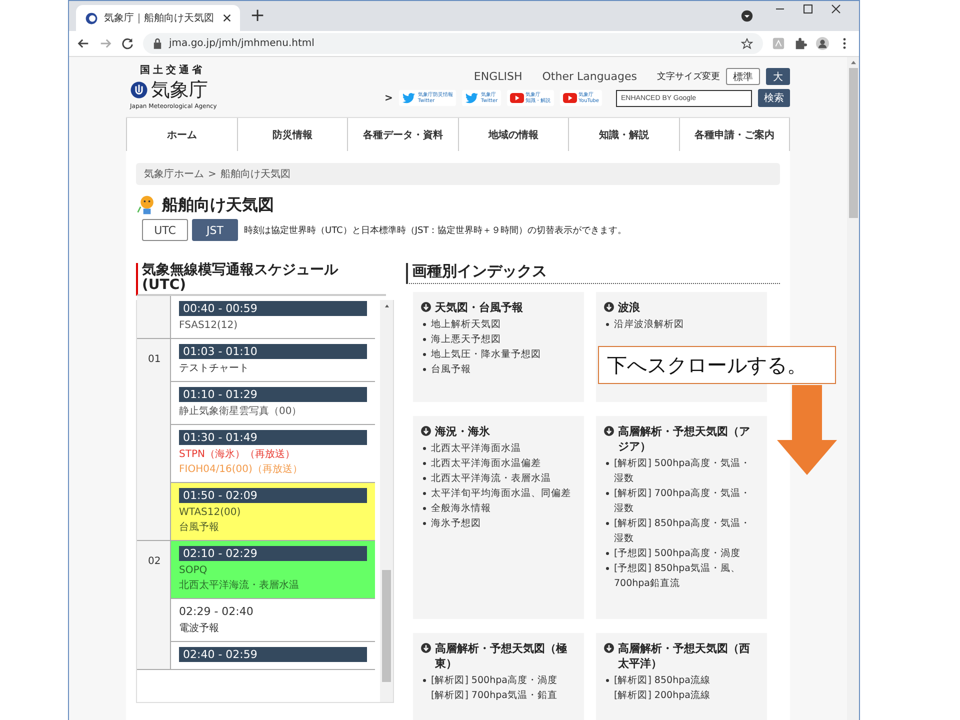 Image resolution: width=960 pixels, height=720 pixels. I want to click on chart-link: 北西太平洋海流・表層水温, so click(491, 478).